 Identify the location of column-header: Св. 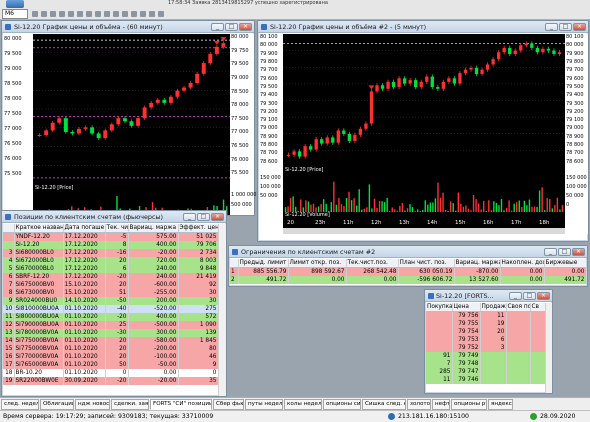
(537, 307).